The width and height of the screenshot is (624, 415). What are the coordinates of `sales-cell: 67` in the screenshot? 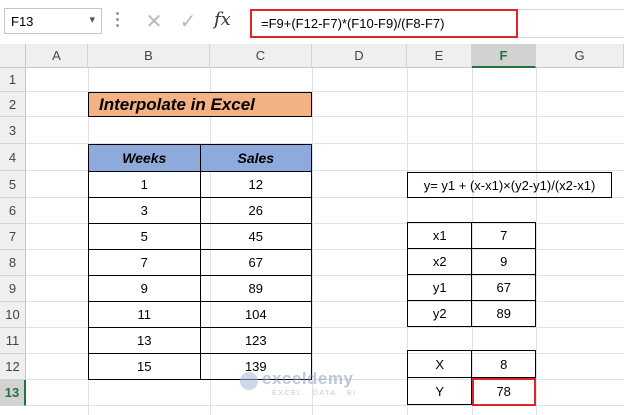 It's located at (256, 262).